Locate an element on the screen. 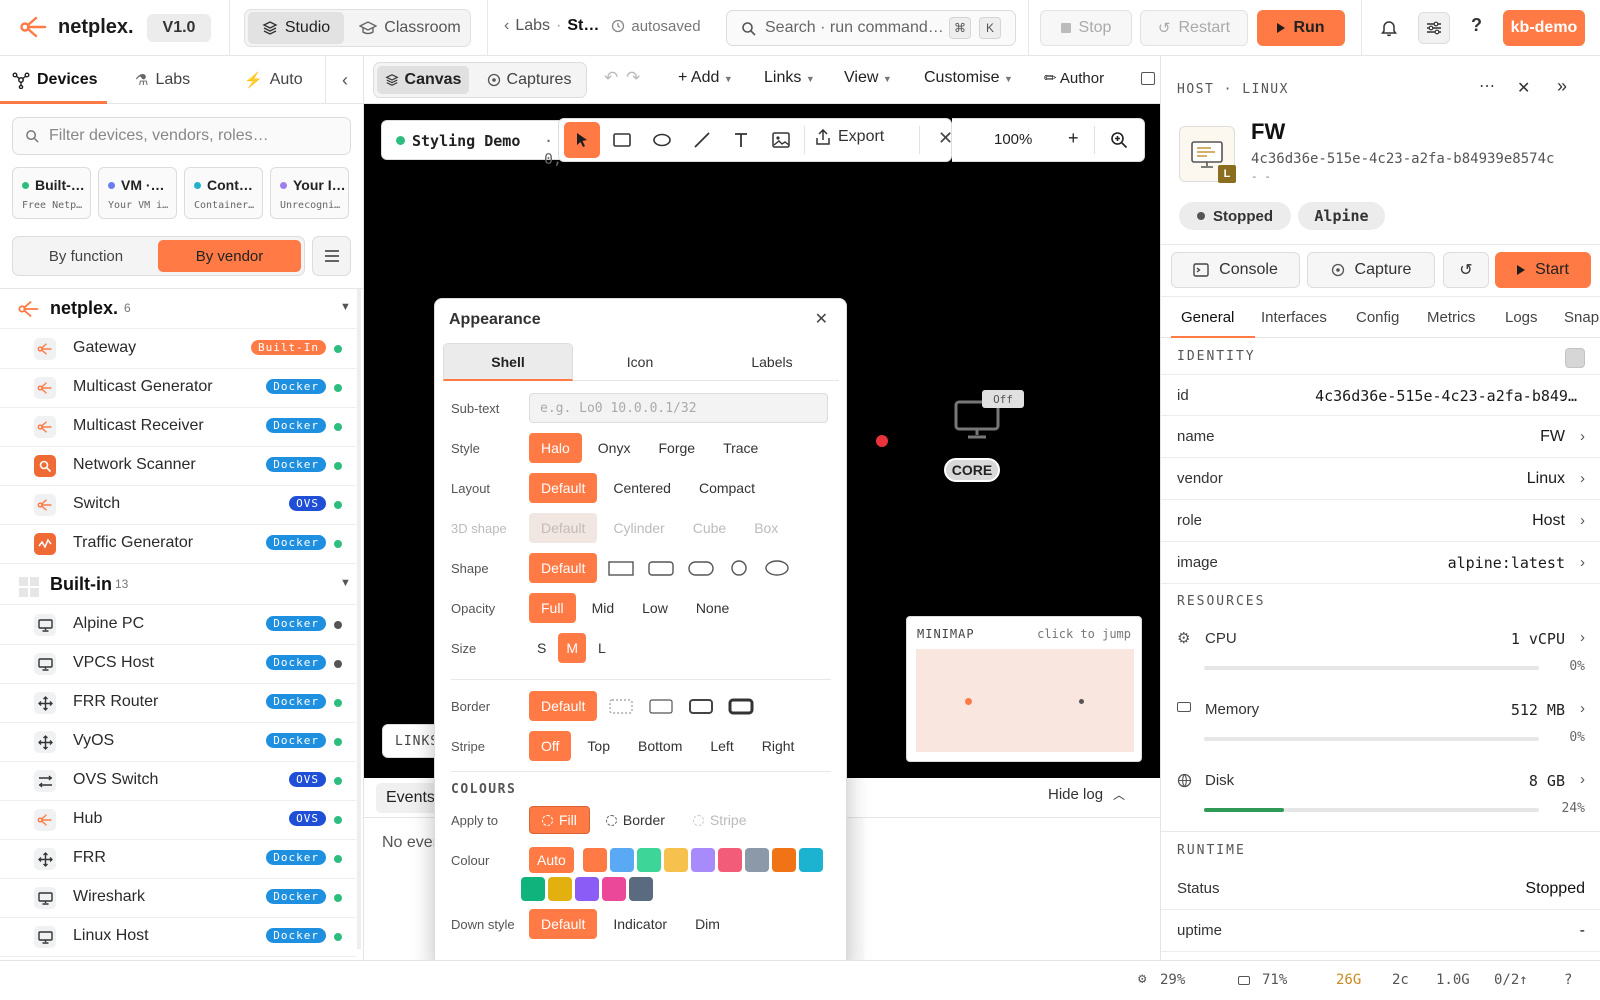 This screenshot has width=1600, height=1000. builtin-group-header: Built-in 13 ▼ is located at coordinates (178, 585).